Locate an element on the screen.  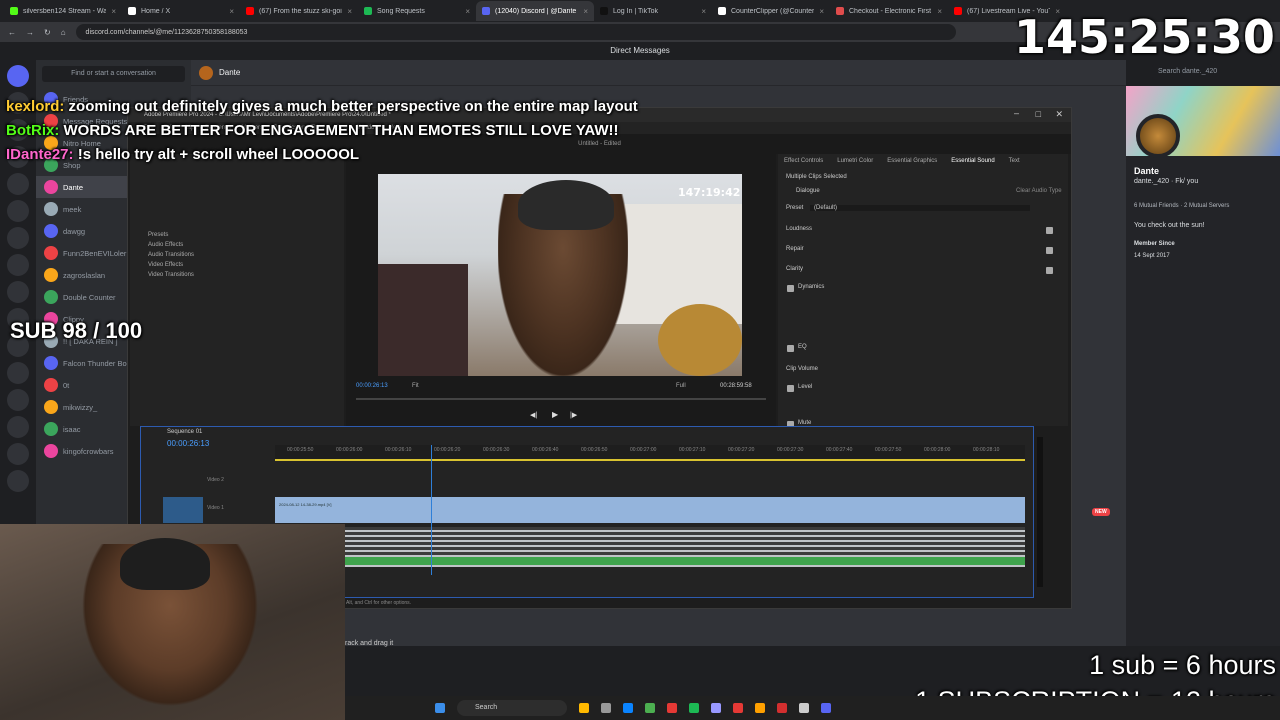
effects-folder: Presets is located at coordinates (158, 235).